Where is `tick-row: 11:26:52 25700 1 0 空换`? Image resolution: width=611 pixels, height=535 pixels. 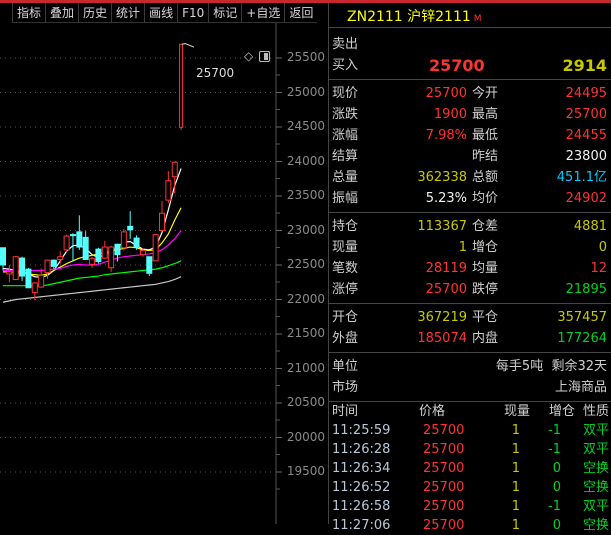 tick-row: 11:26:52 25700 1 0 空换 is located at coordinates (470, 487).